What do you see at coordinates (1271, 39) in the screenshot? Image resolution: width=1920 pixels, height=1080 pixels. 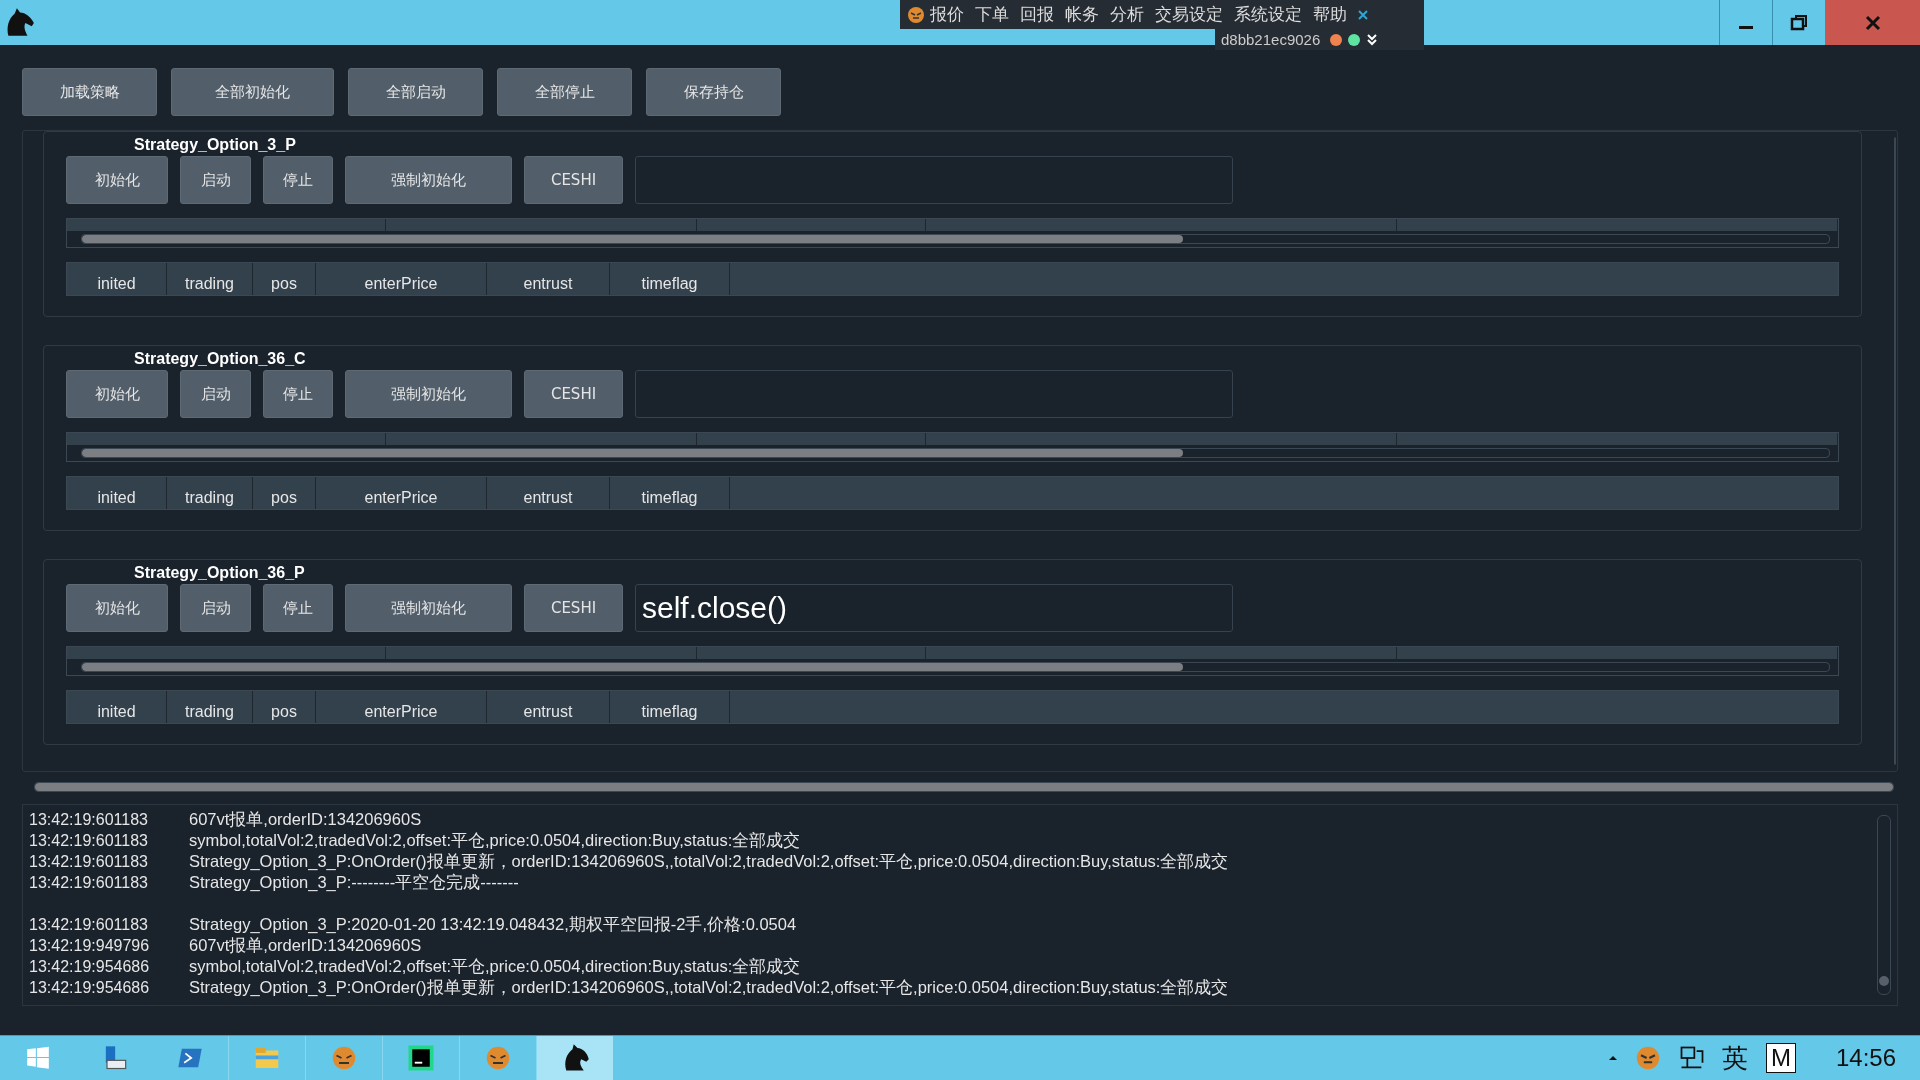 I see `account-id: d8bb21ec9026` at bounding box center [1271, 39].